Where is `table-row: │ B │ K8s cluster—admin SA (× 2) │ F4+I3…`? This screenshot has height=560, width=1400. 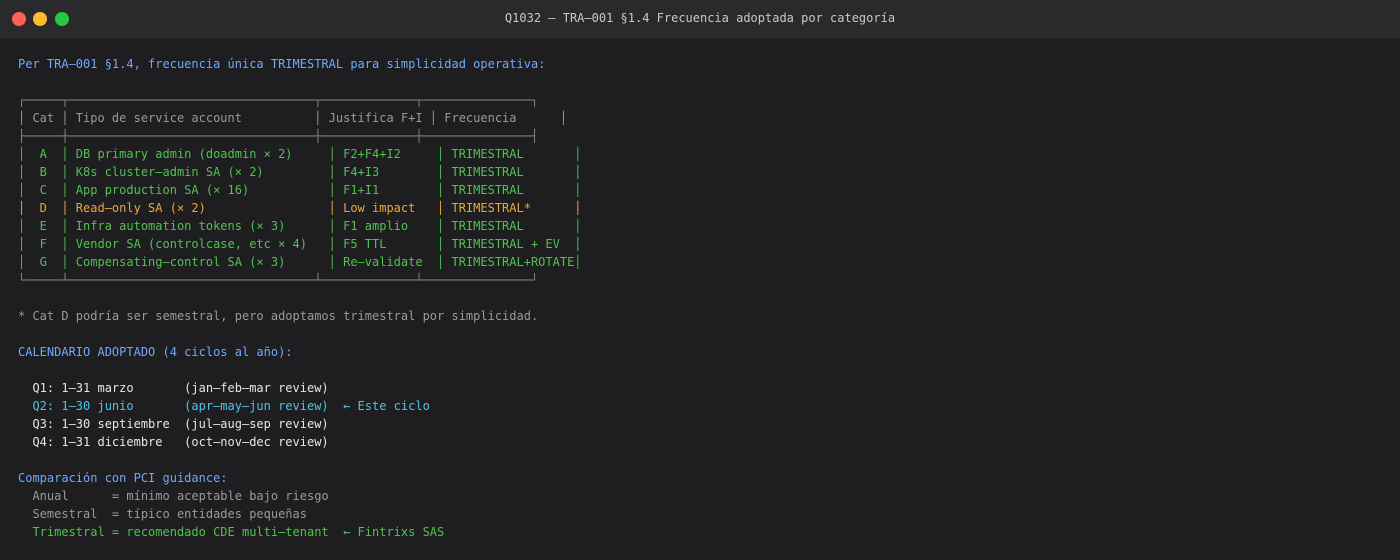
table-row: │ B │ K8s cluster—admin SA (× 2) │ F4+I3… is located at coordinates (300, 172).